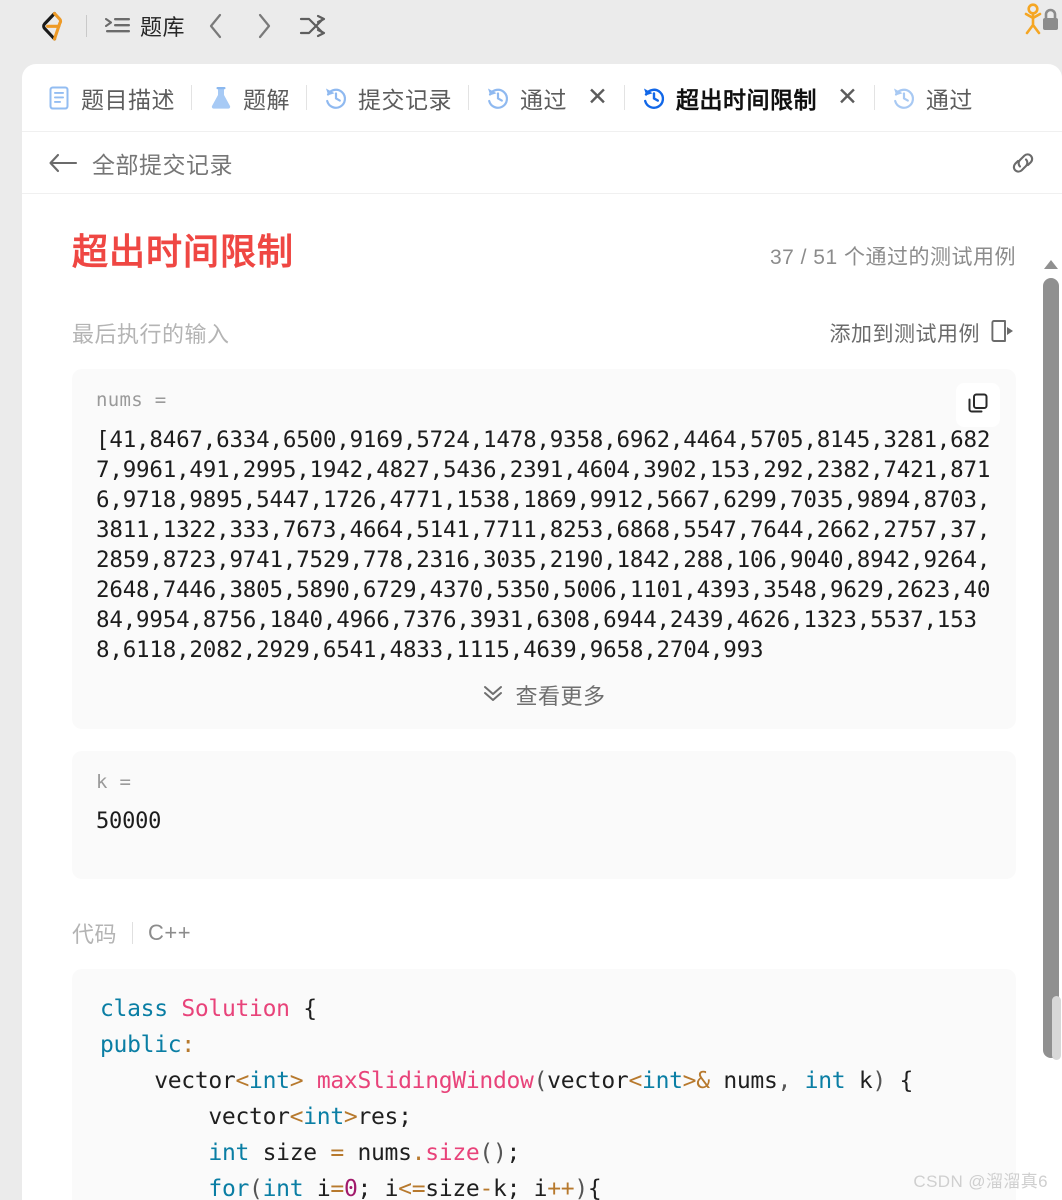 The height and width of the screenshot is (1200, 1062). What do you see at coordinates (544, 933) in the screenshot?
I see `code-header: 代码 C++` at bounding box center [544, 933].